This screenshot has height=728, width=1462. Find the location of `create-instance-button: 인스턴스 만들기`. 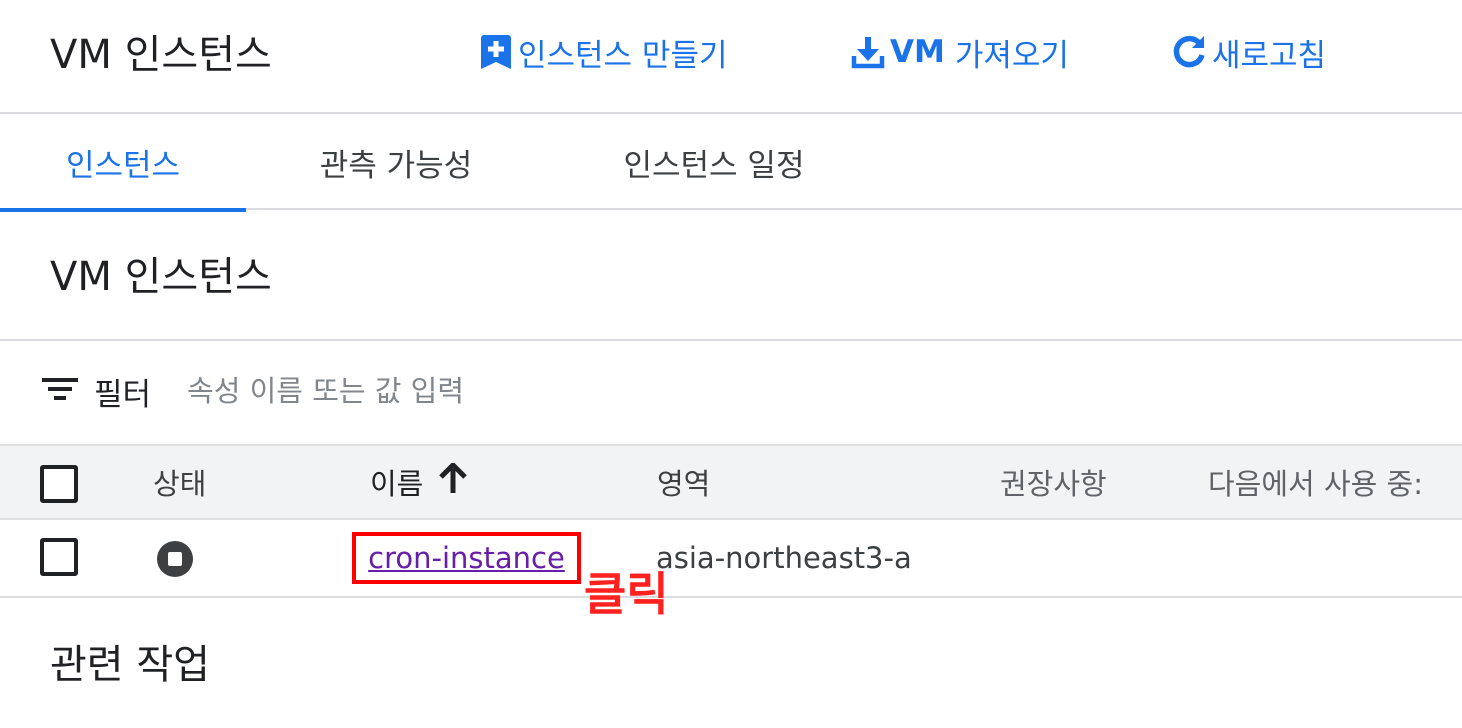

create-instance-button: 인스턴스 만들기 is located at coordinates (603, 53).